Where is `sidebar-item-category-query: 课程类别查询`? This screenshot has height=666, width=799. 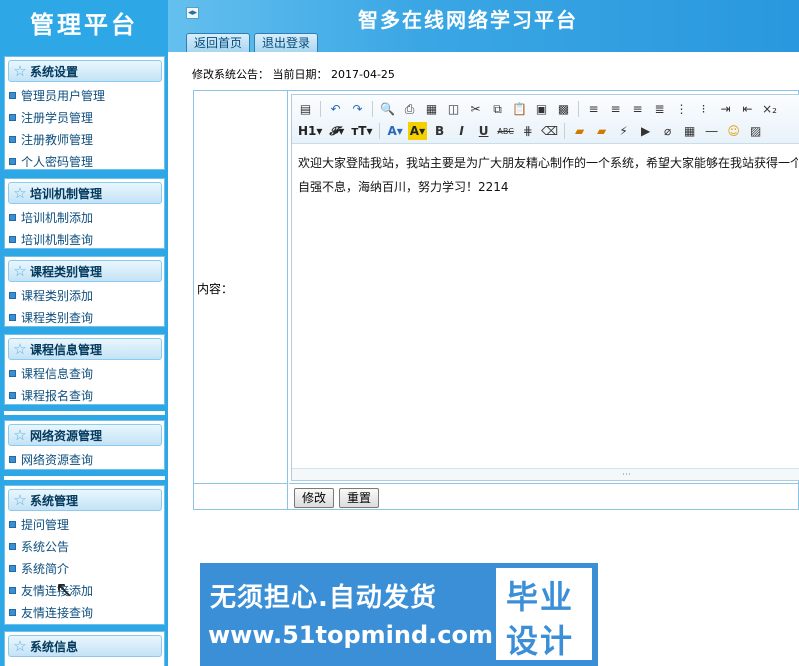 sidebar-item-category-query: 课程类别查询 is located at coordinates (84, 317).